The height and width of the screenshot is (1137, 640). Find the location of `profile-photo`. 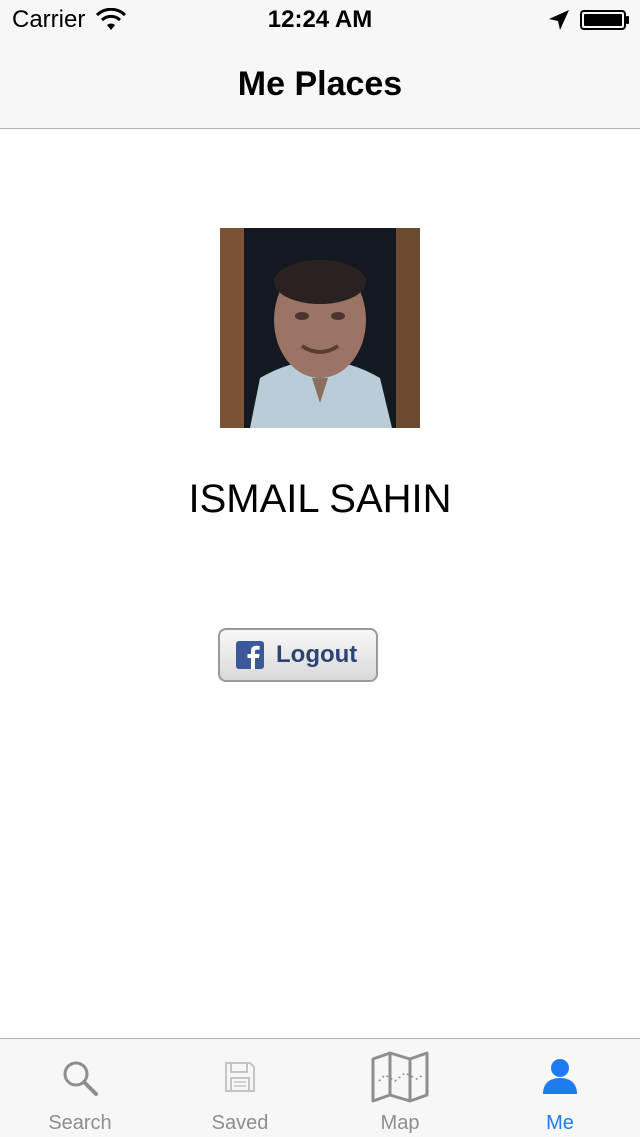

profile-photo is located at coordinates (320, 328).